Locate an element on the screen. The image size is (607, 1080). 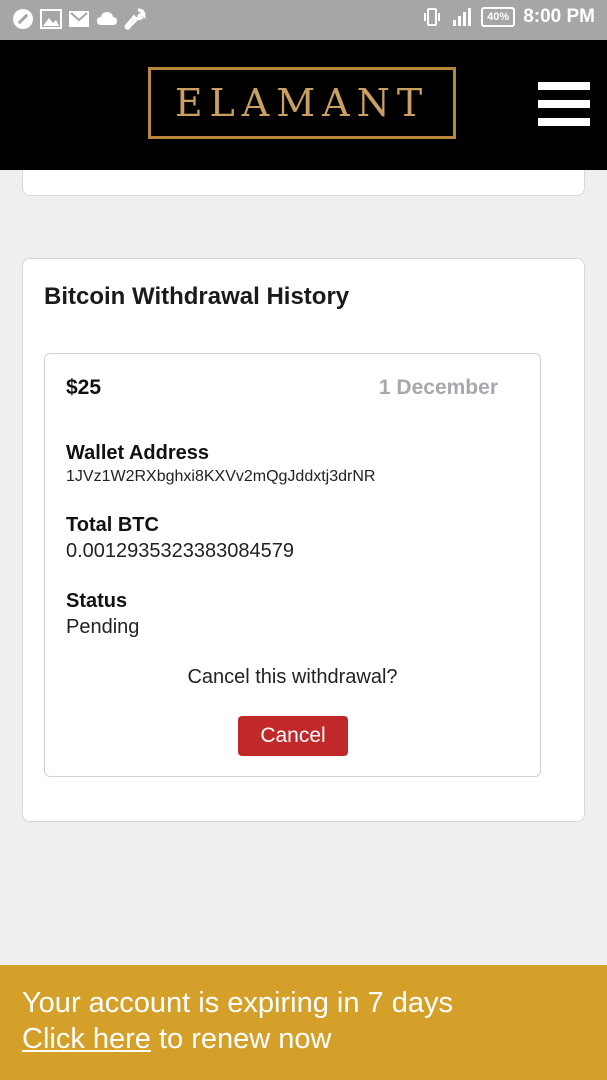
wallet-address-label: Wallet Address is located at coordinates (137, 453).